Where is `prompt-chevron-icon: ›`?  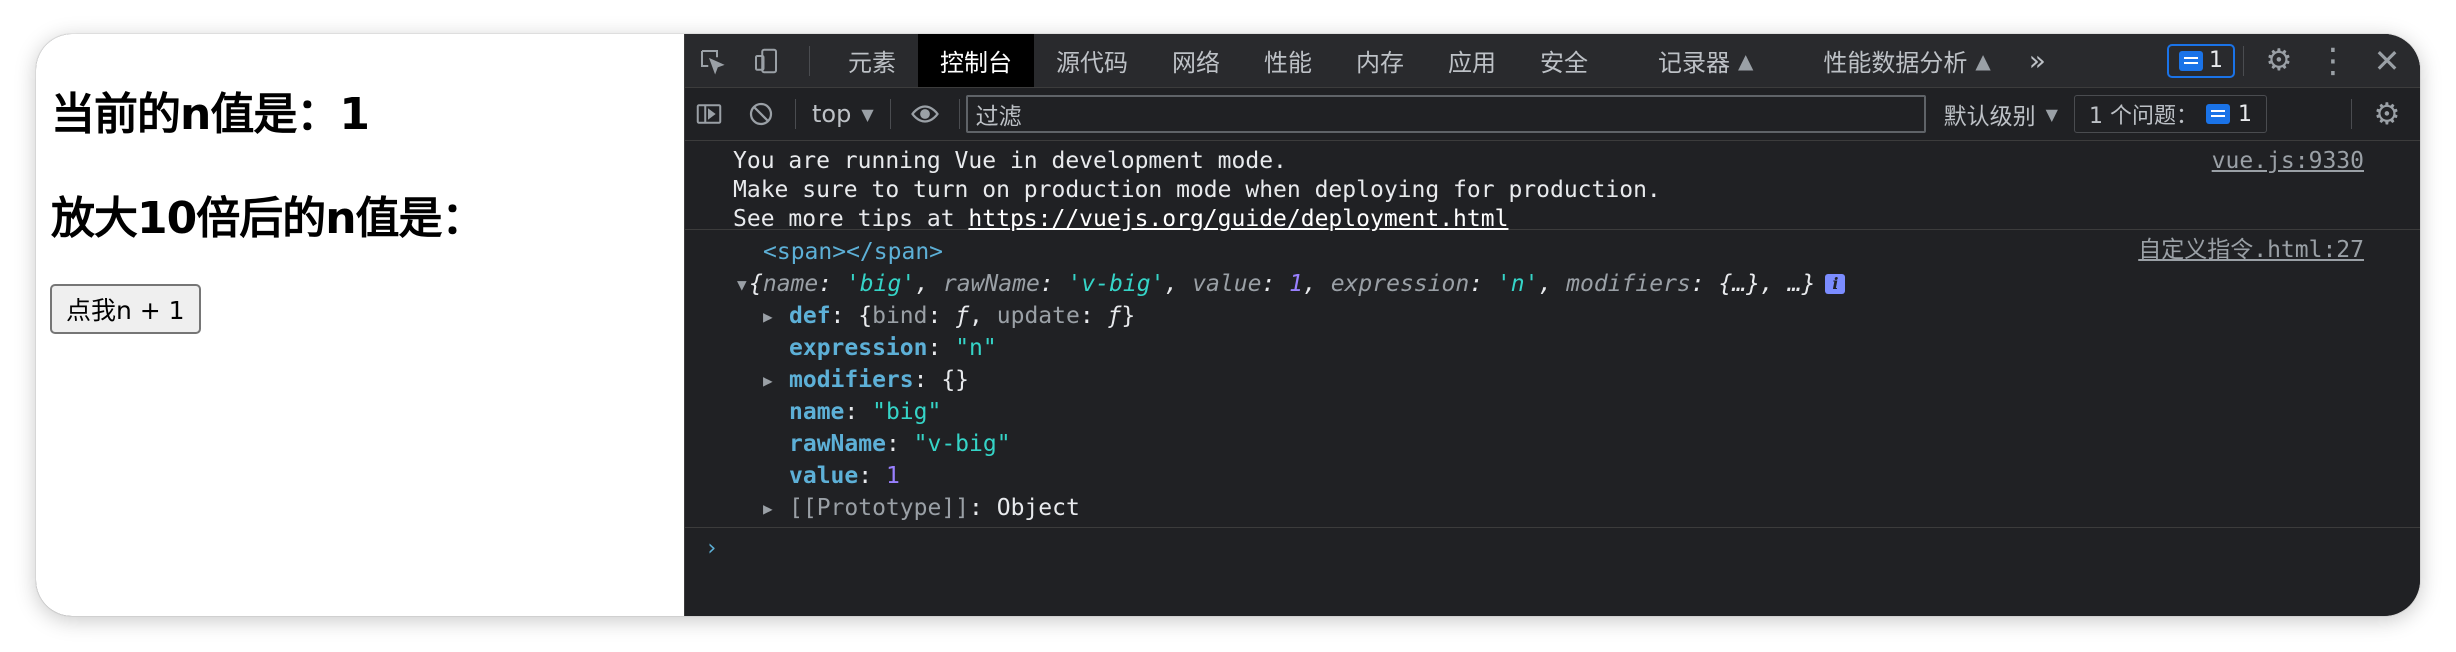
prompt-chevron-icon: › is located at coordinates (712, 548).